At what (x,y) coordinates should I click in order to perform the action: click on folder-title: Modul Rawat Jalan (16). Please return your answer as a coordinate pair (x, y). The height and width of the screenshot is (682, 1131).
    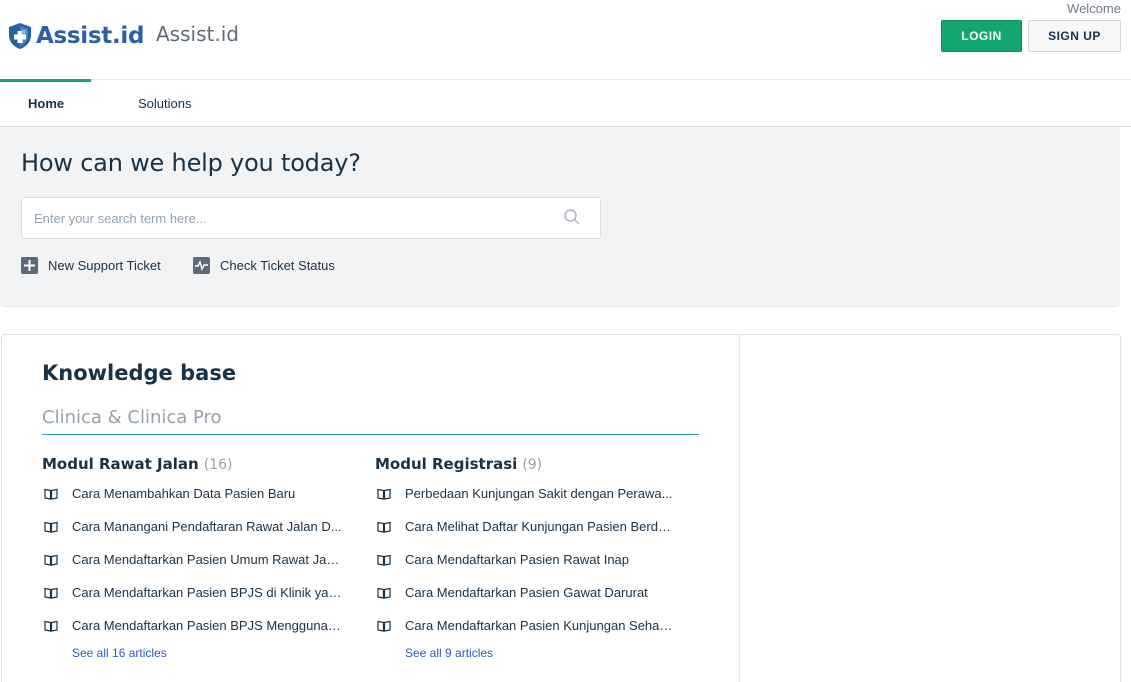
    Looking at the image, I should click on (192, 466).